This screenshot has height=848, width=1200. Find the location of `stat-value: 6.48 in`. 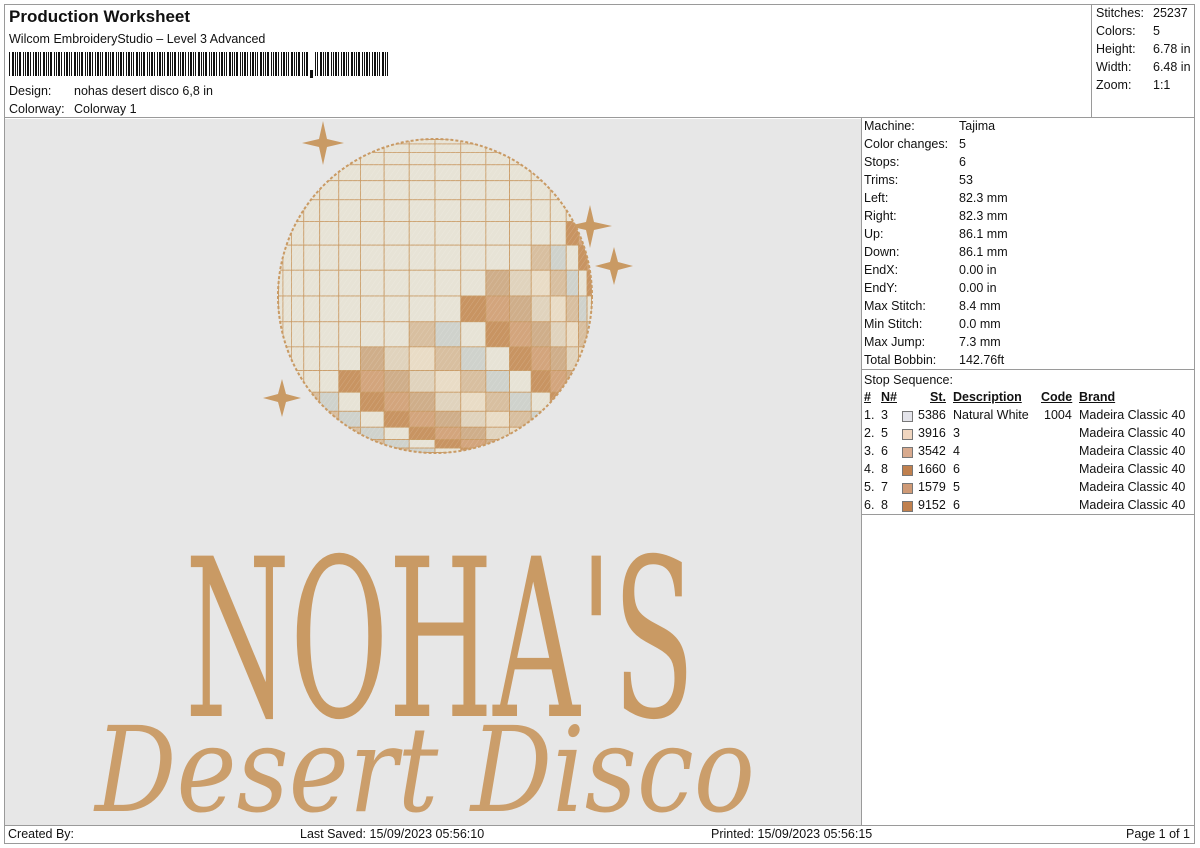

stat-value: 6.48 in is located at coordinates (1172, 67).